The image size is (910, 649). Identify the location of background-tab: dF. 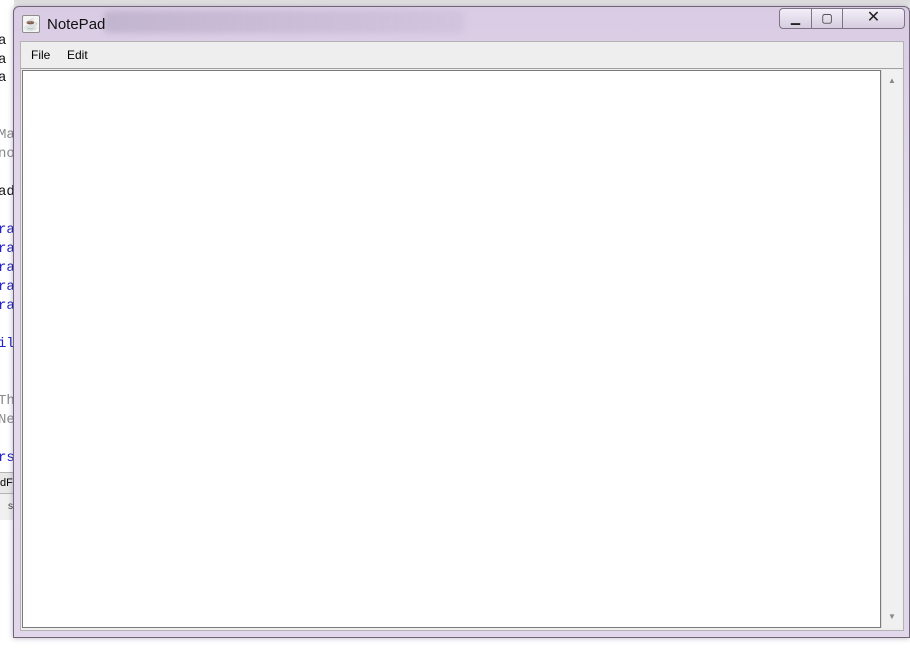
(7, 483).